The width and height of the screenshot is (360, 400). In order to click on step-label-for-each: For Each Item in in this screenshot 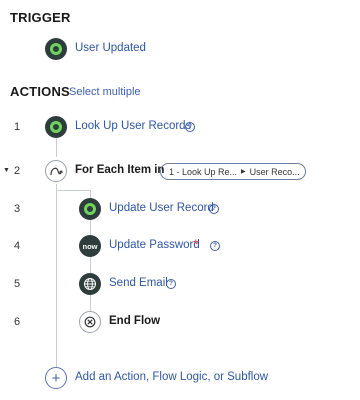, I will do `click(119, 170)`.